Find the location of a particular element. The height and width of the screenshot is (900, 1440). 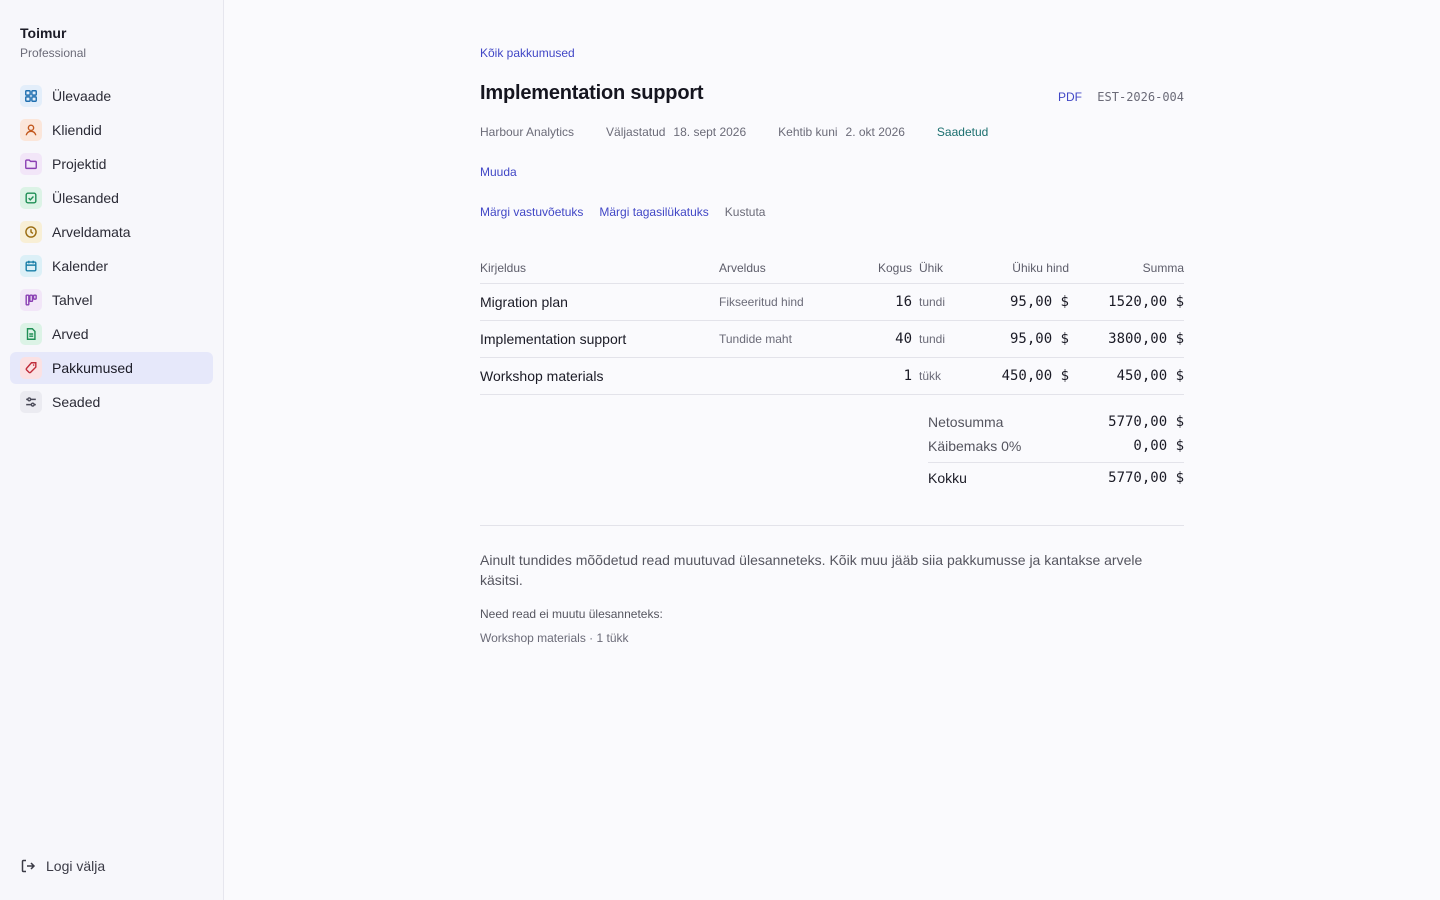

valid-until-label: Kehtib kuni is located at coordinates (808, 132).